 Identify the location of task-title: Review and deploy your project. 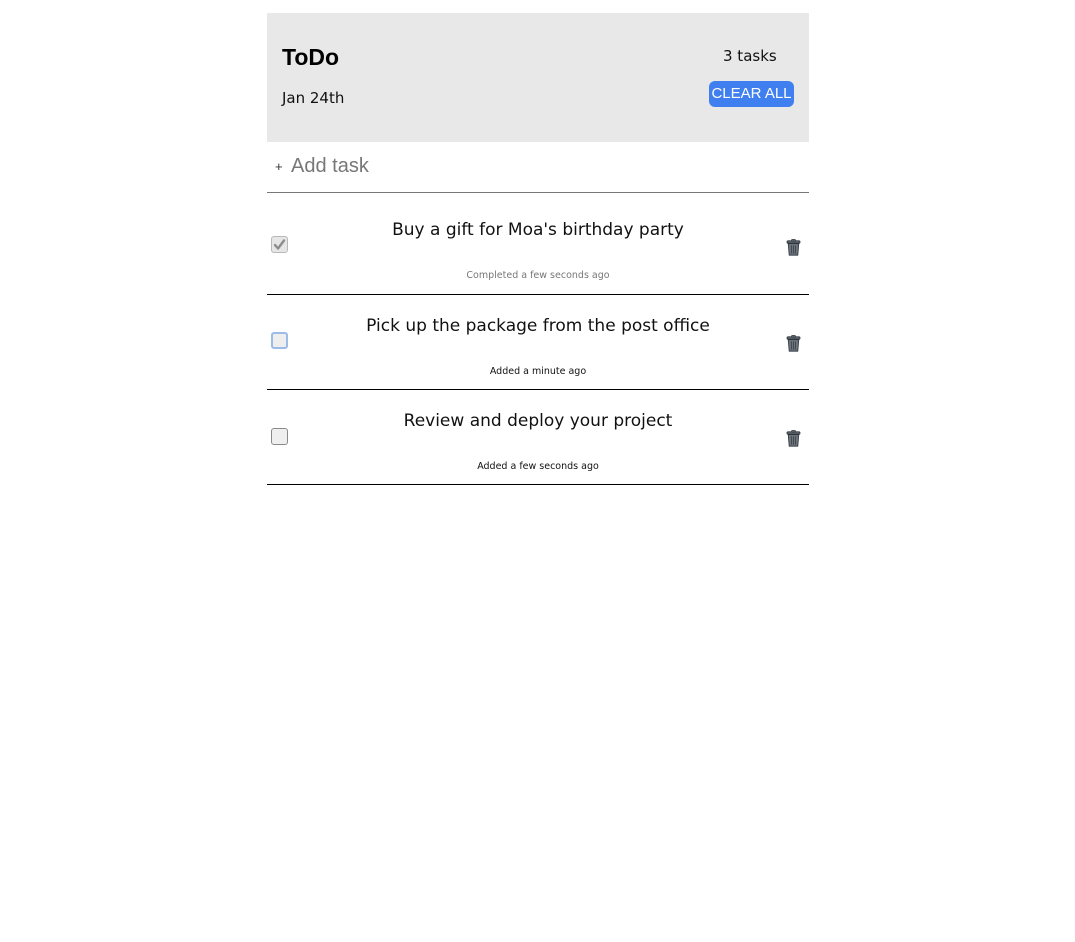
(538, 421).